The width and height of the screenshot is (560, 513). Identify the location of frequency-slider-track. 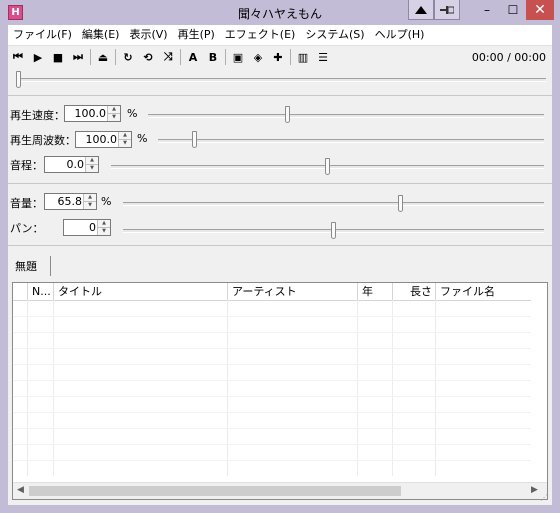
(351, 141).